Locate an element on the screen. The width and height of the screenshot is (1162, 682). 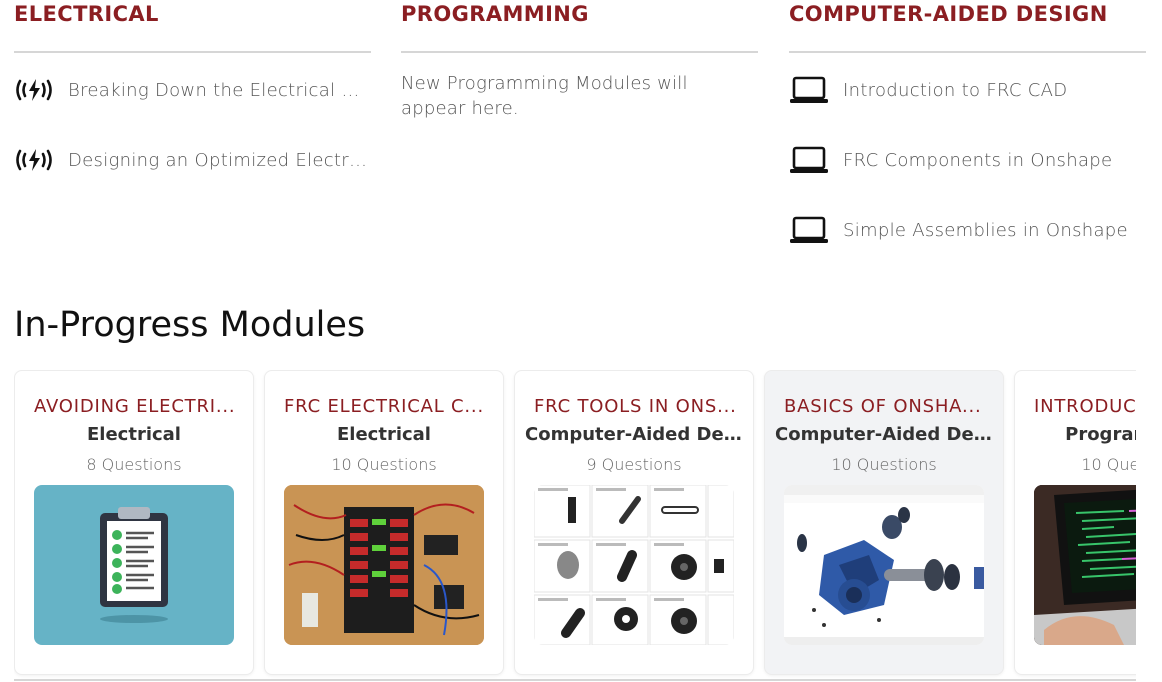
in-progress-heading: In-Progress Modules is located at coordinates (190, 325).